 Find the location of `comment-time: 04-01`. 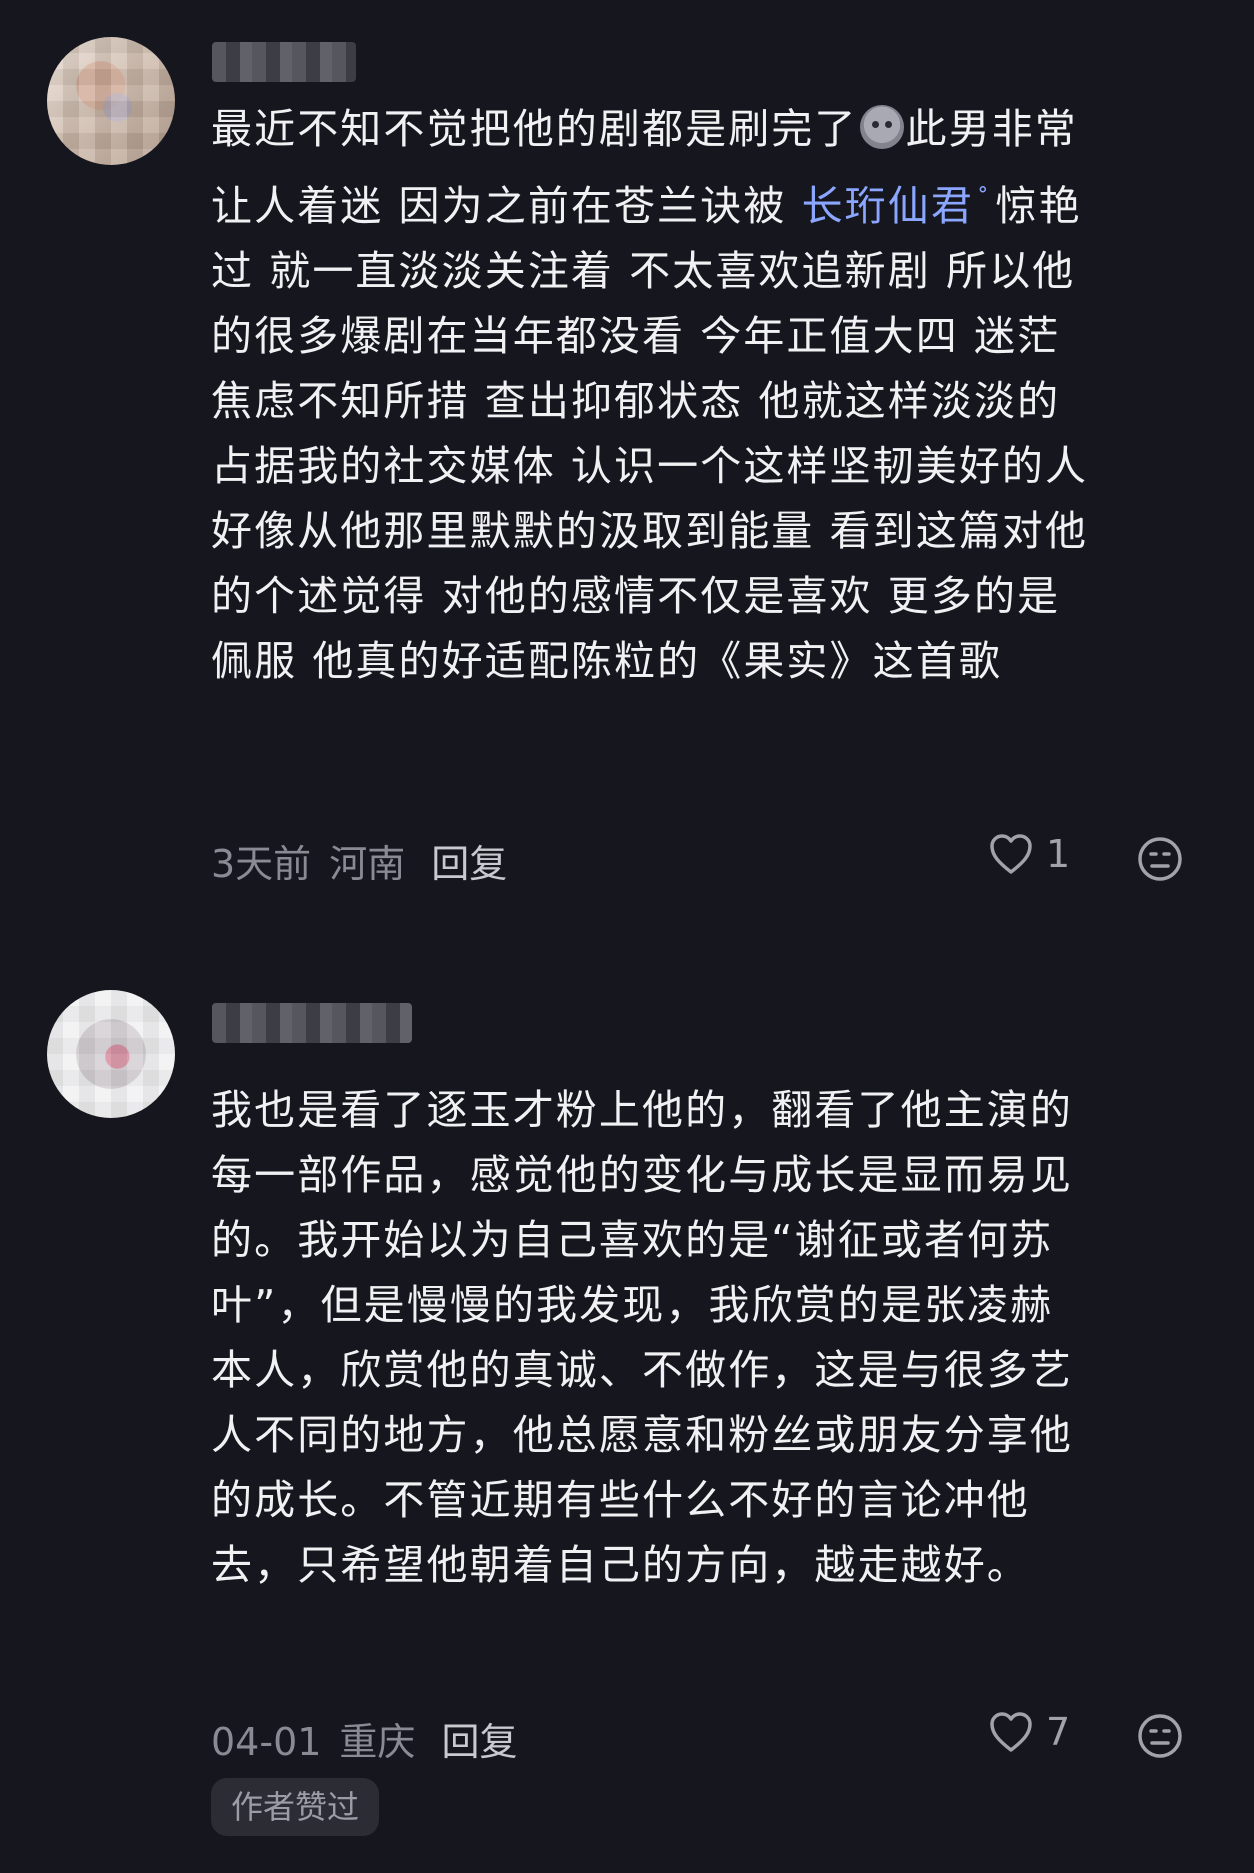

comment-time: 04-01 is located at coordinates (266, 1742).